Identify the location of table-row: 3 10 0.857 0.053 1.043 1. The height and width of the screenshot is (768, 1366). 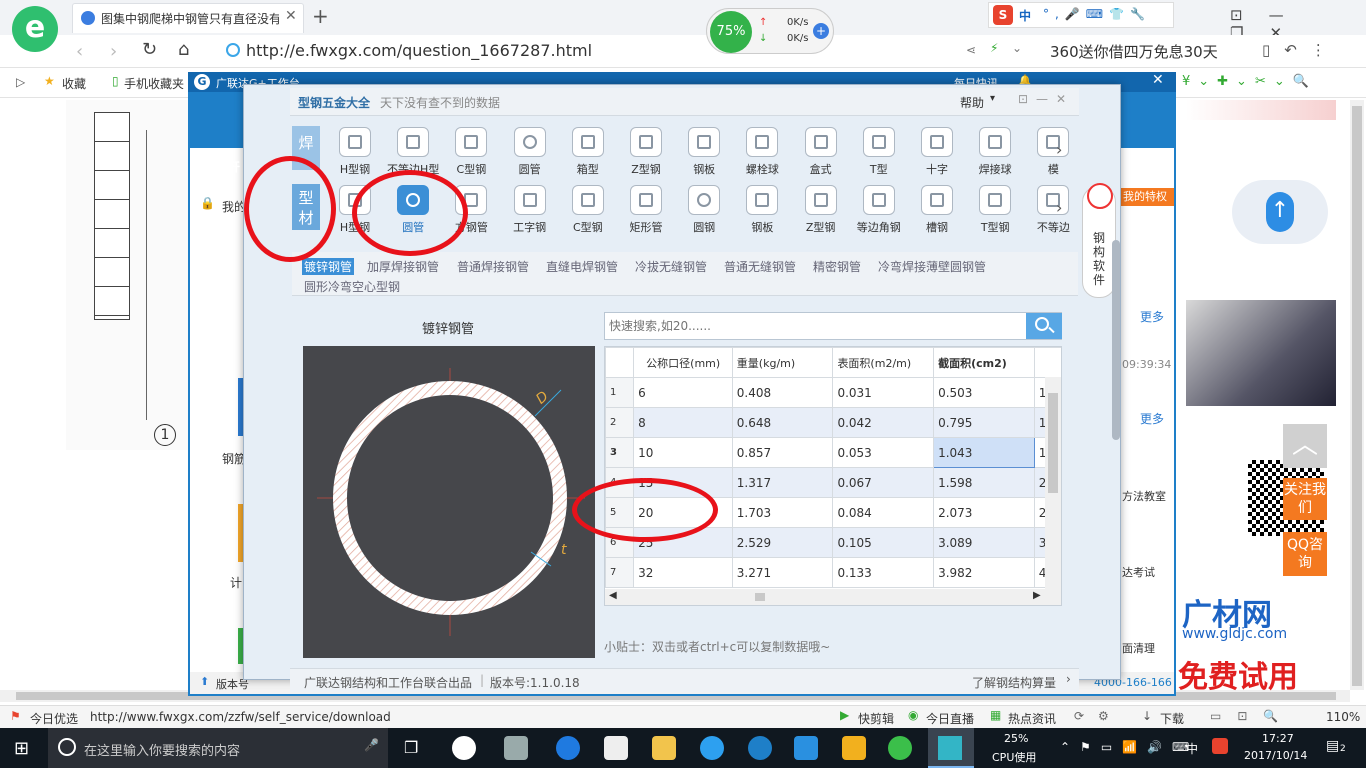
(833, 452).